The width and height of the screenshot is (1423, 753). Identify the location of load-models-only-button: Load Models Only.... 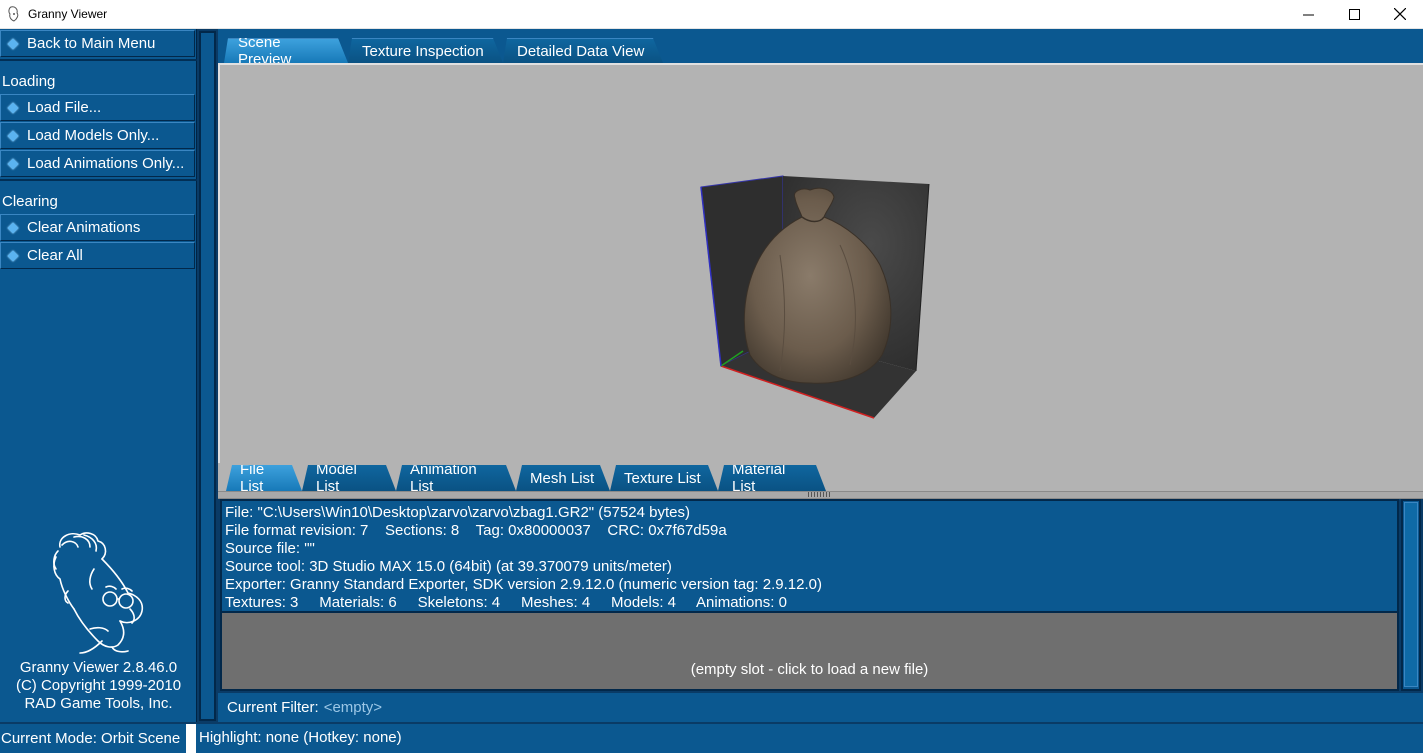
(97, 135).